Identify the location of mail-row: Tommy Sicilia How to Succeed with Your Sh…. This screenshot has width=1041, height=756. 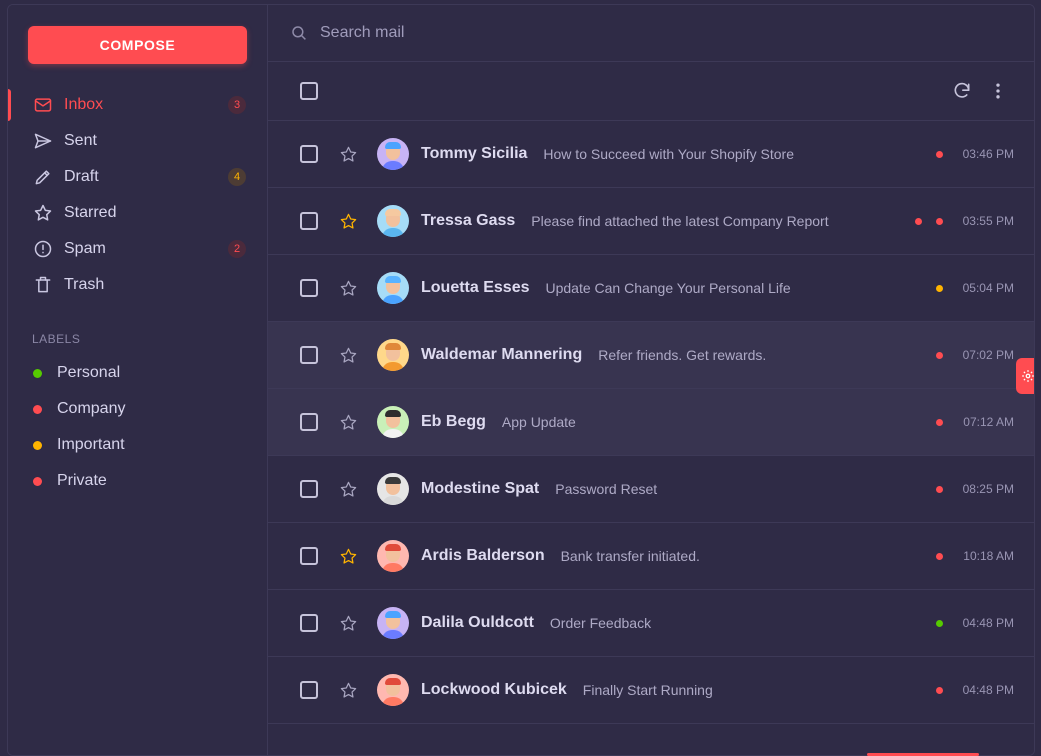
(651, 154).